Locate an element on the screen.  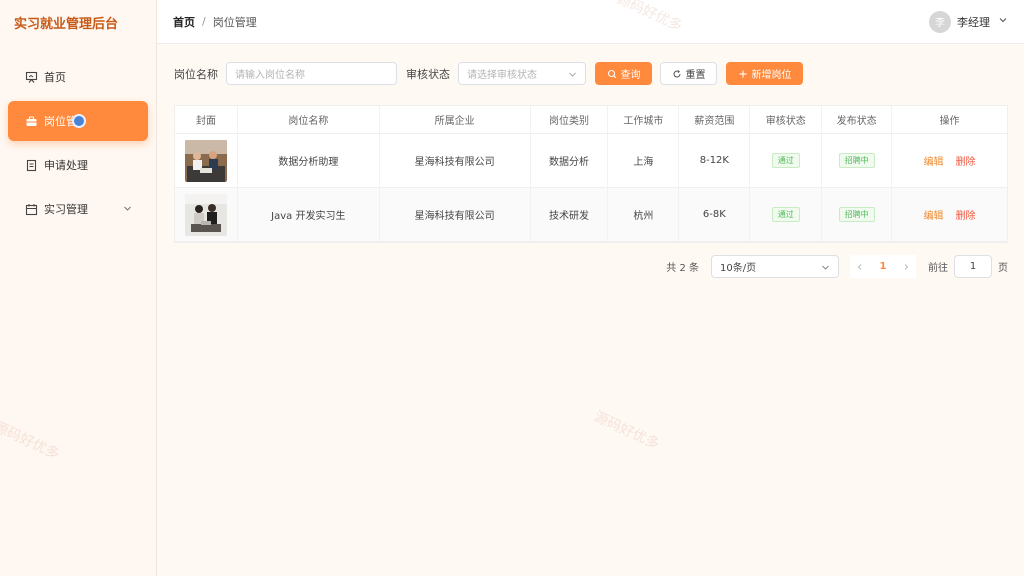
job-name-placeholder: 请输入岗位名称 is located at coordinates (270, 75).